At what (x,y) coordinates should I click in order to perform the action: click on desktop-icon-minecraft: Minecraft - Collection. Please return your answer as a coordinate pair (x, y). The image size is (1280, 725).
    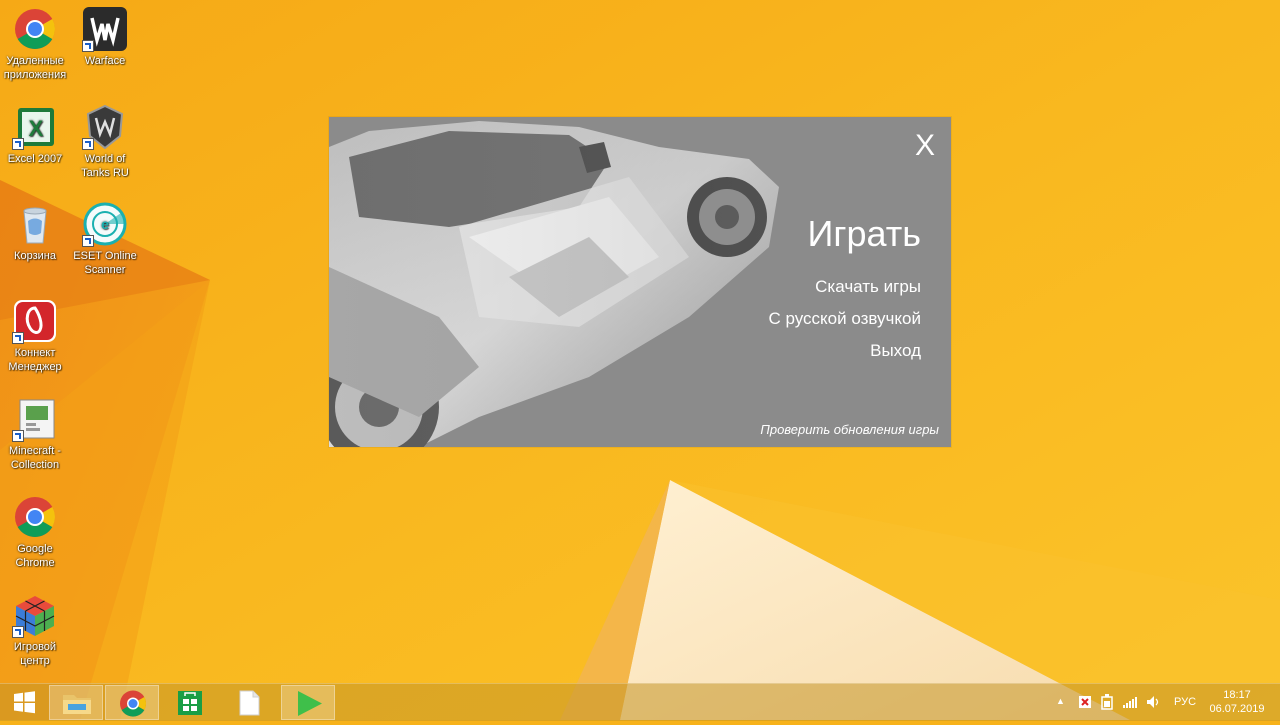
    Looking at the image, I should click on (35, 434).